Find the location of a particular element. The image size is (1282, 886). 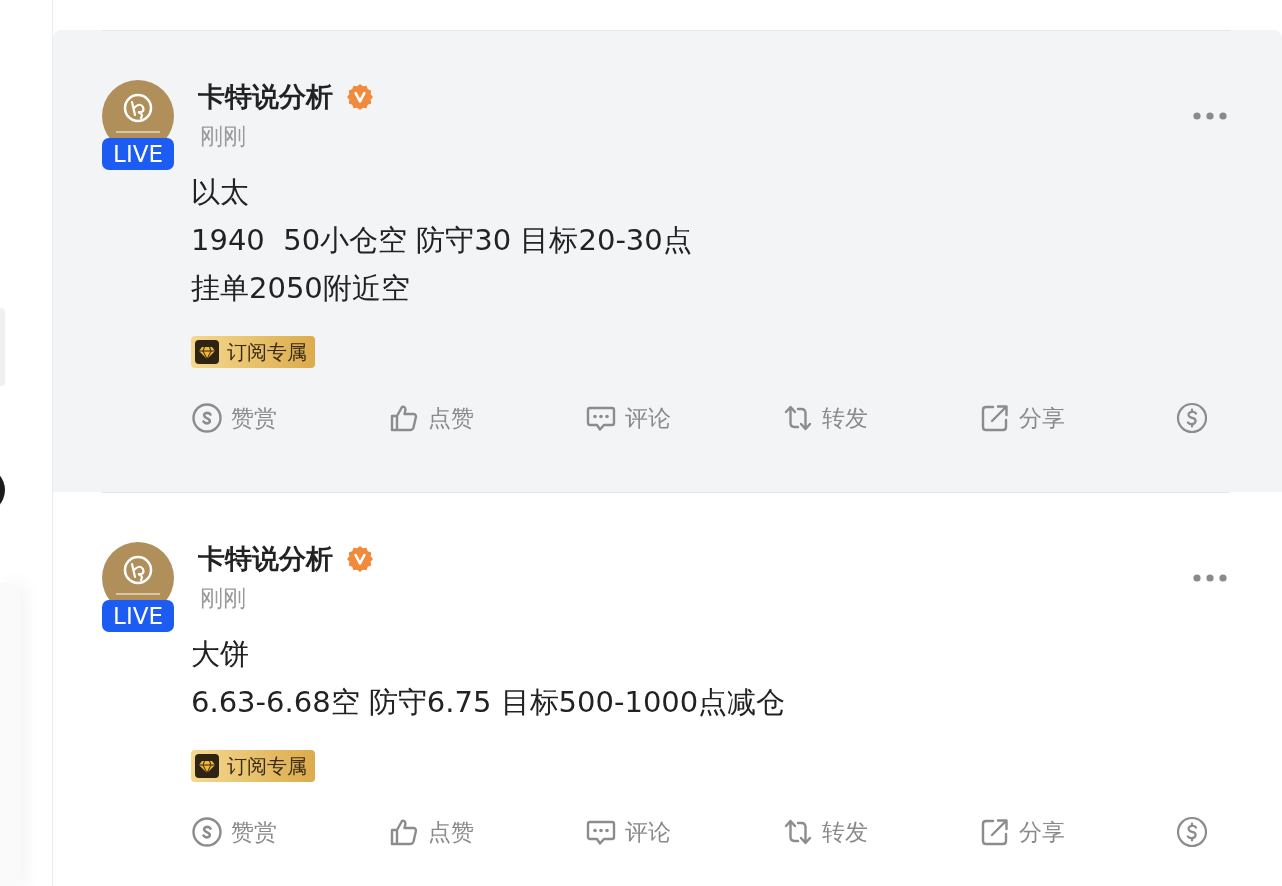

post-text: 大饼 is located at coordinates (220, 654).